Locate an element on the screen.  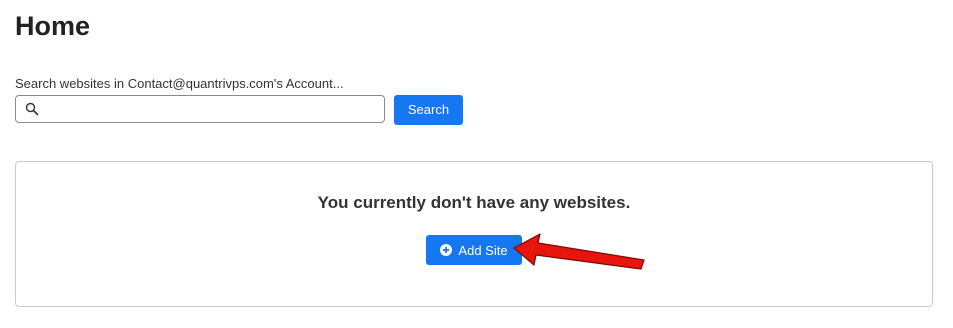
search-field is located at coordinates (200, 109).